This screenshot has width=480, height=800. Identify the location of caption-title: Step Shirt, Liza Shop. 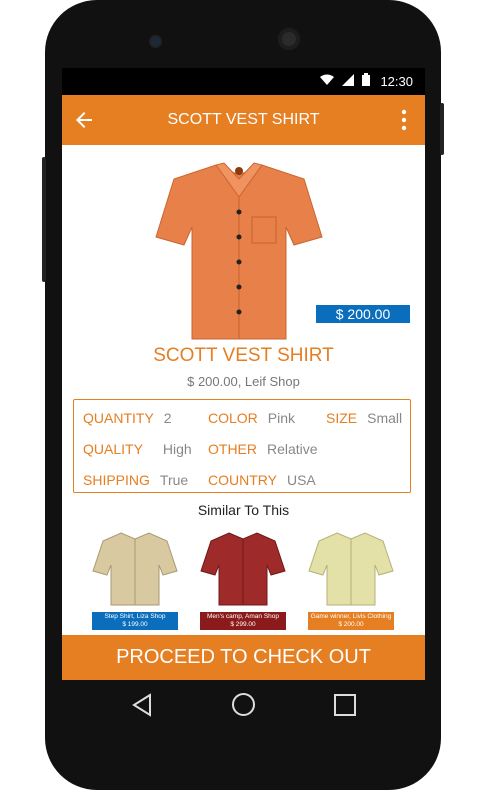
(135, 616).